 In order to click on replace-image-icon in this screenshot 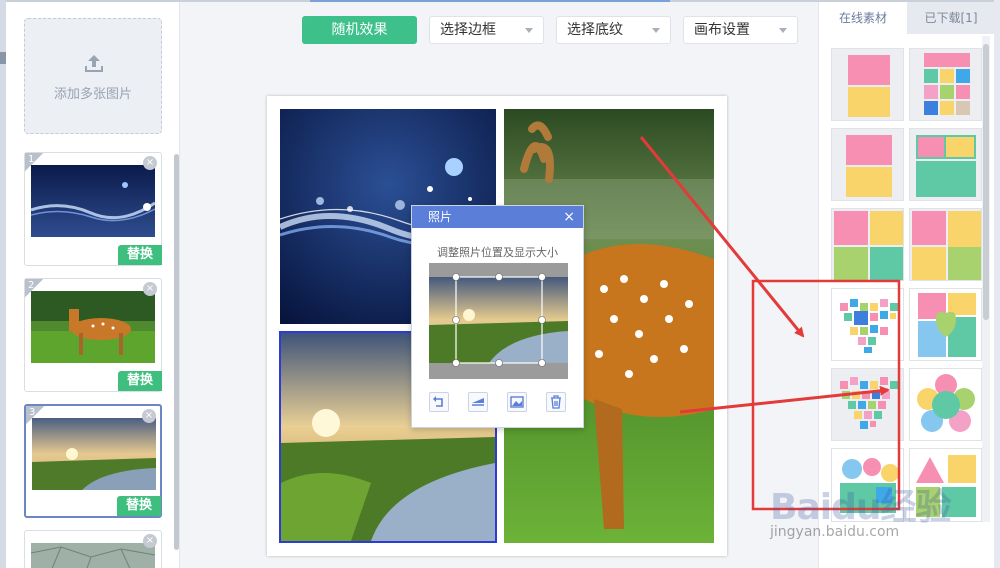, I will do `click(517, 402)`.